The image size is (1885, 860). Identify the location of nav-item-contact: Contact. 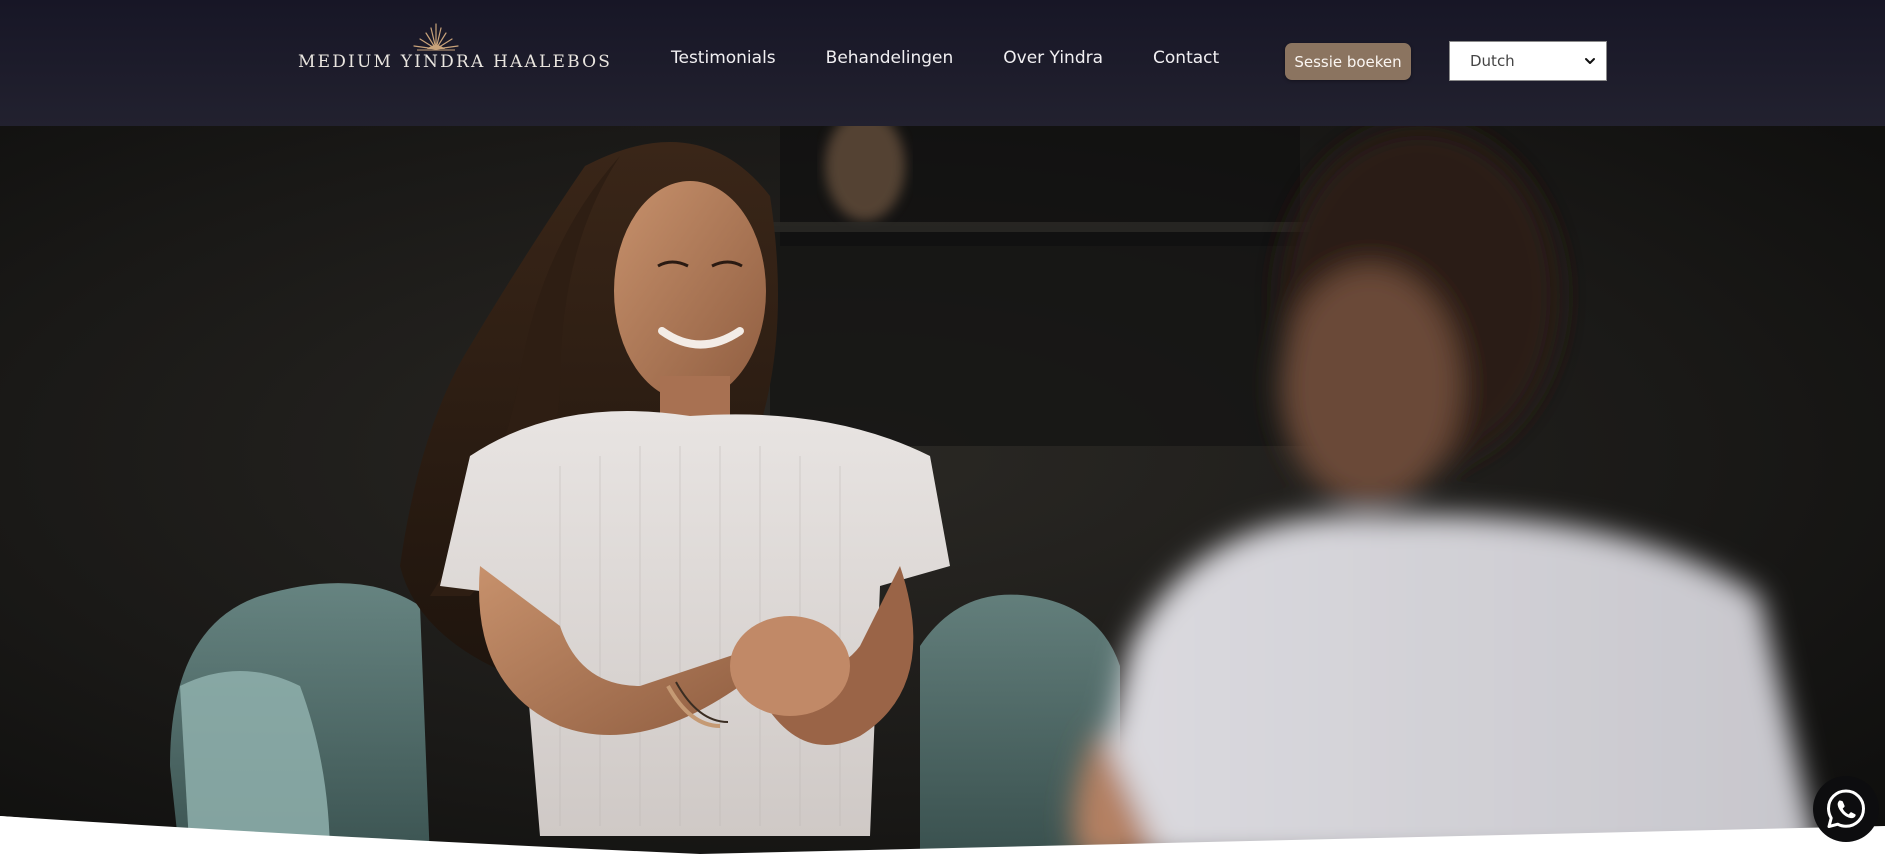
(1186, 58).